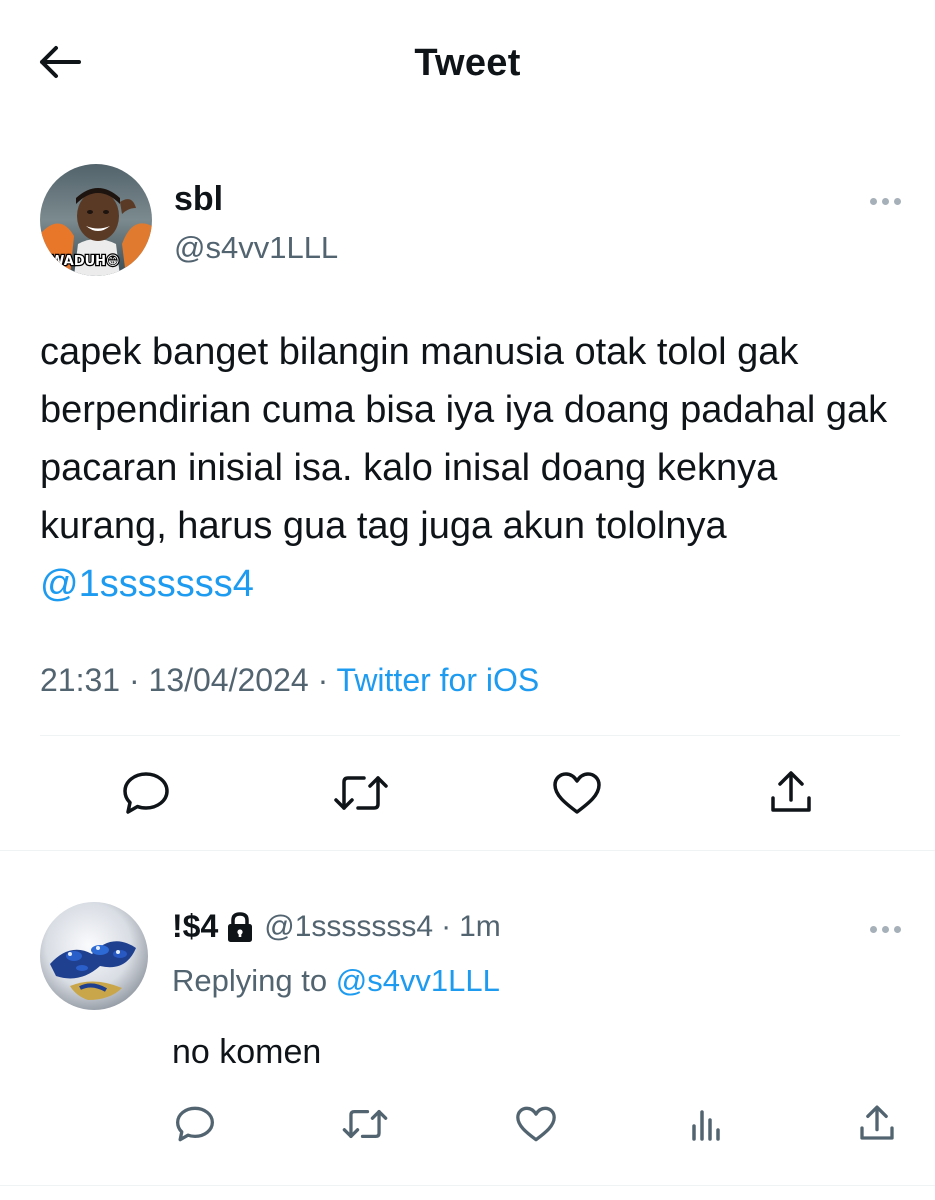  What do you see at coordinates (885, 929) in the screenshot?
I see `reply-more-button` at bounding box center [885, 929].